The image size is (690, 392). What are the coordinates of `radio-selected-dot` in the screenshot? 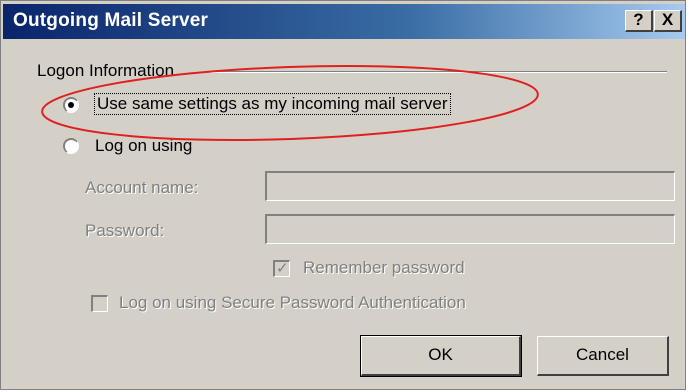 It's located at (71, 105).